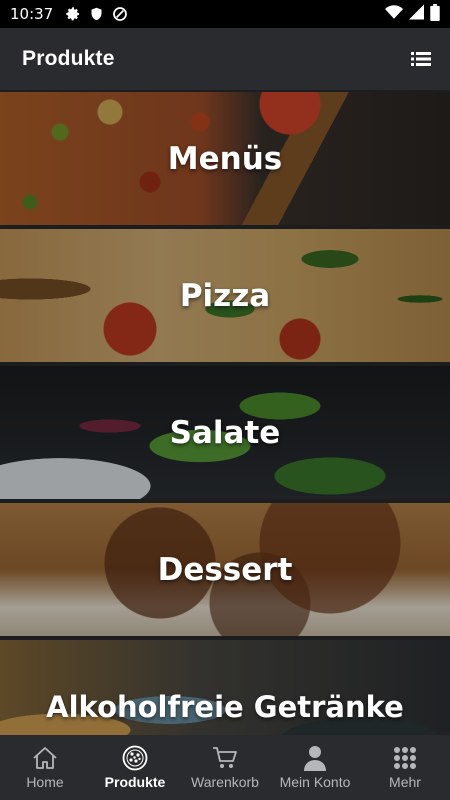  What do you see at coordinates (135, 758) in the screenshot?
I see `pizza-icon` at bounding box center [135, 758].